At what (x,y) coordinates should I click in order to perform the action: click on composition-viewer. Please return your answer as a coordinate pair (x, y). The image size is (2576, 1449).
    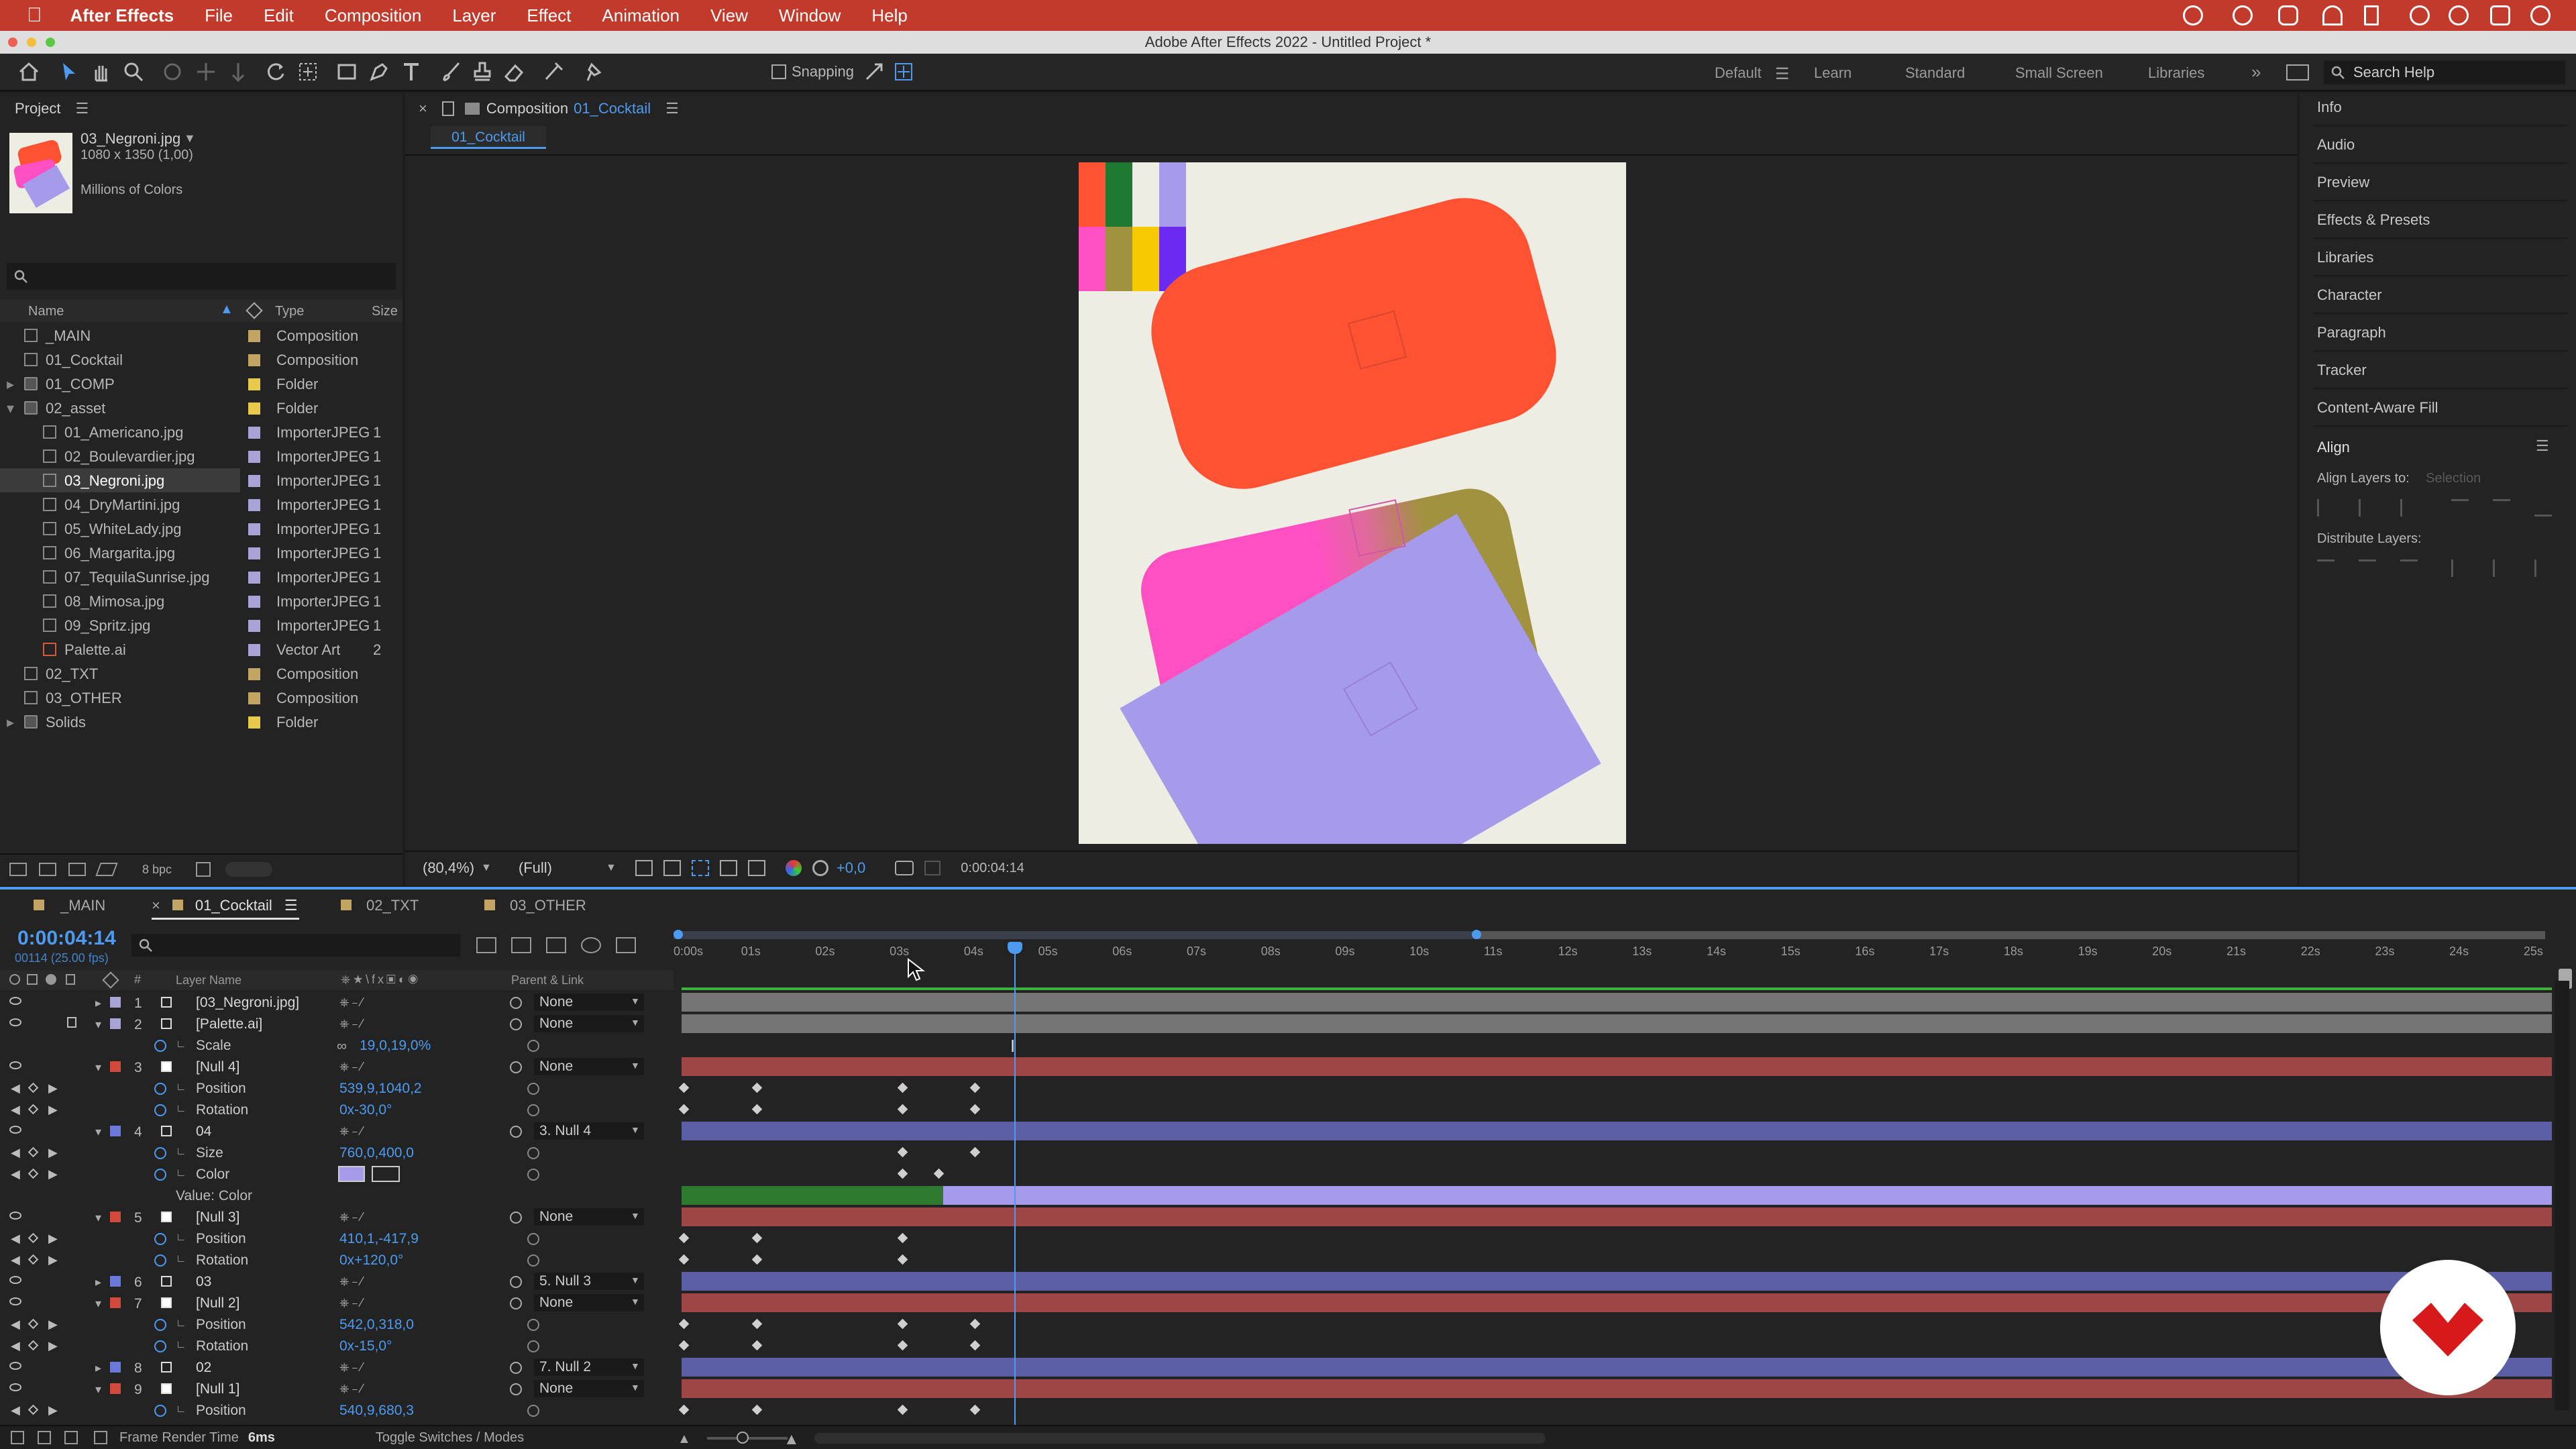
    Looking at the image, I should click on (1352, 503).